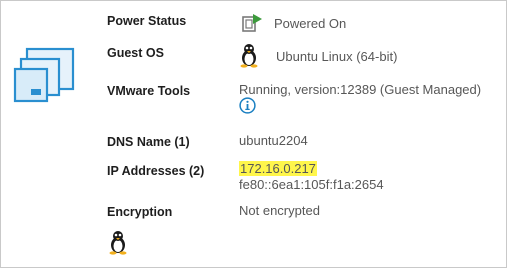 Image resolution: width=507 pixels, height=268 pixels. Describe the element at coordinates (147, 21) in the screenshot. I see `power-status-label: Power Status` at that location.